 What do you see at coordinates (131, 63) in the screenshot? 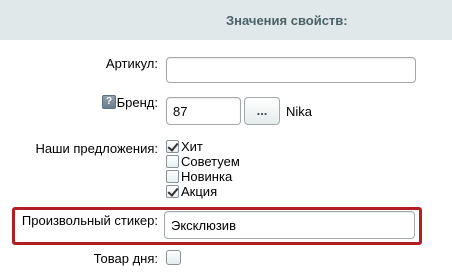
I see `article-label: Артикул:` at bounding box center [131, 63].